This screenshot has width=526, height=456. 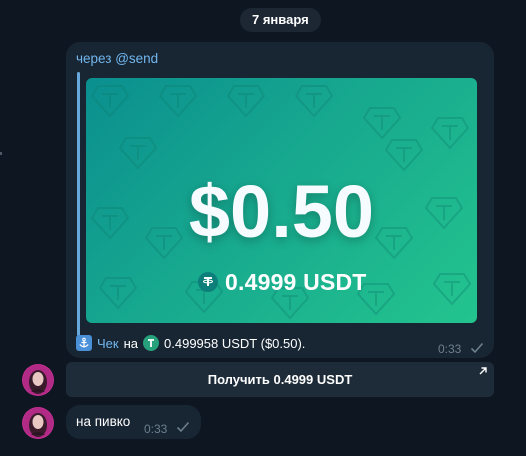 I want to click on caption-amount: 0.499958 USDT ($0.50)., so click(x=235, y=343).